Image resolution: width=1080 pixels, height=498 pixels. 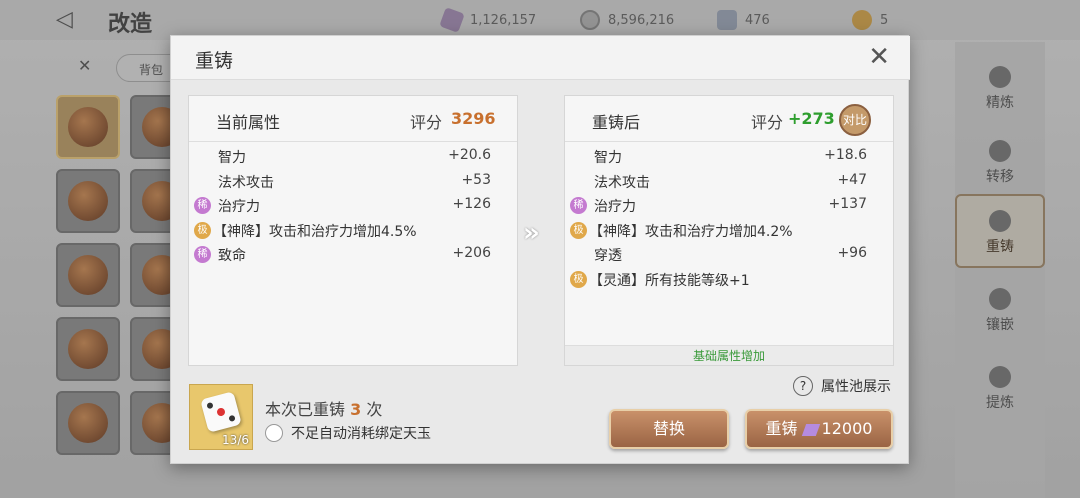 I want to click on attribute-name: 【灵通】所有技能等级+1, so click(x=669, y=280).